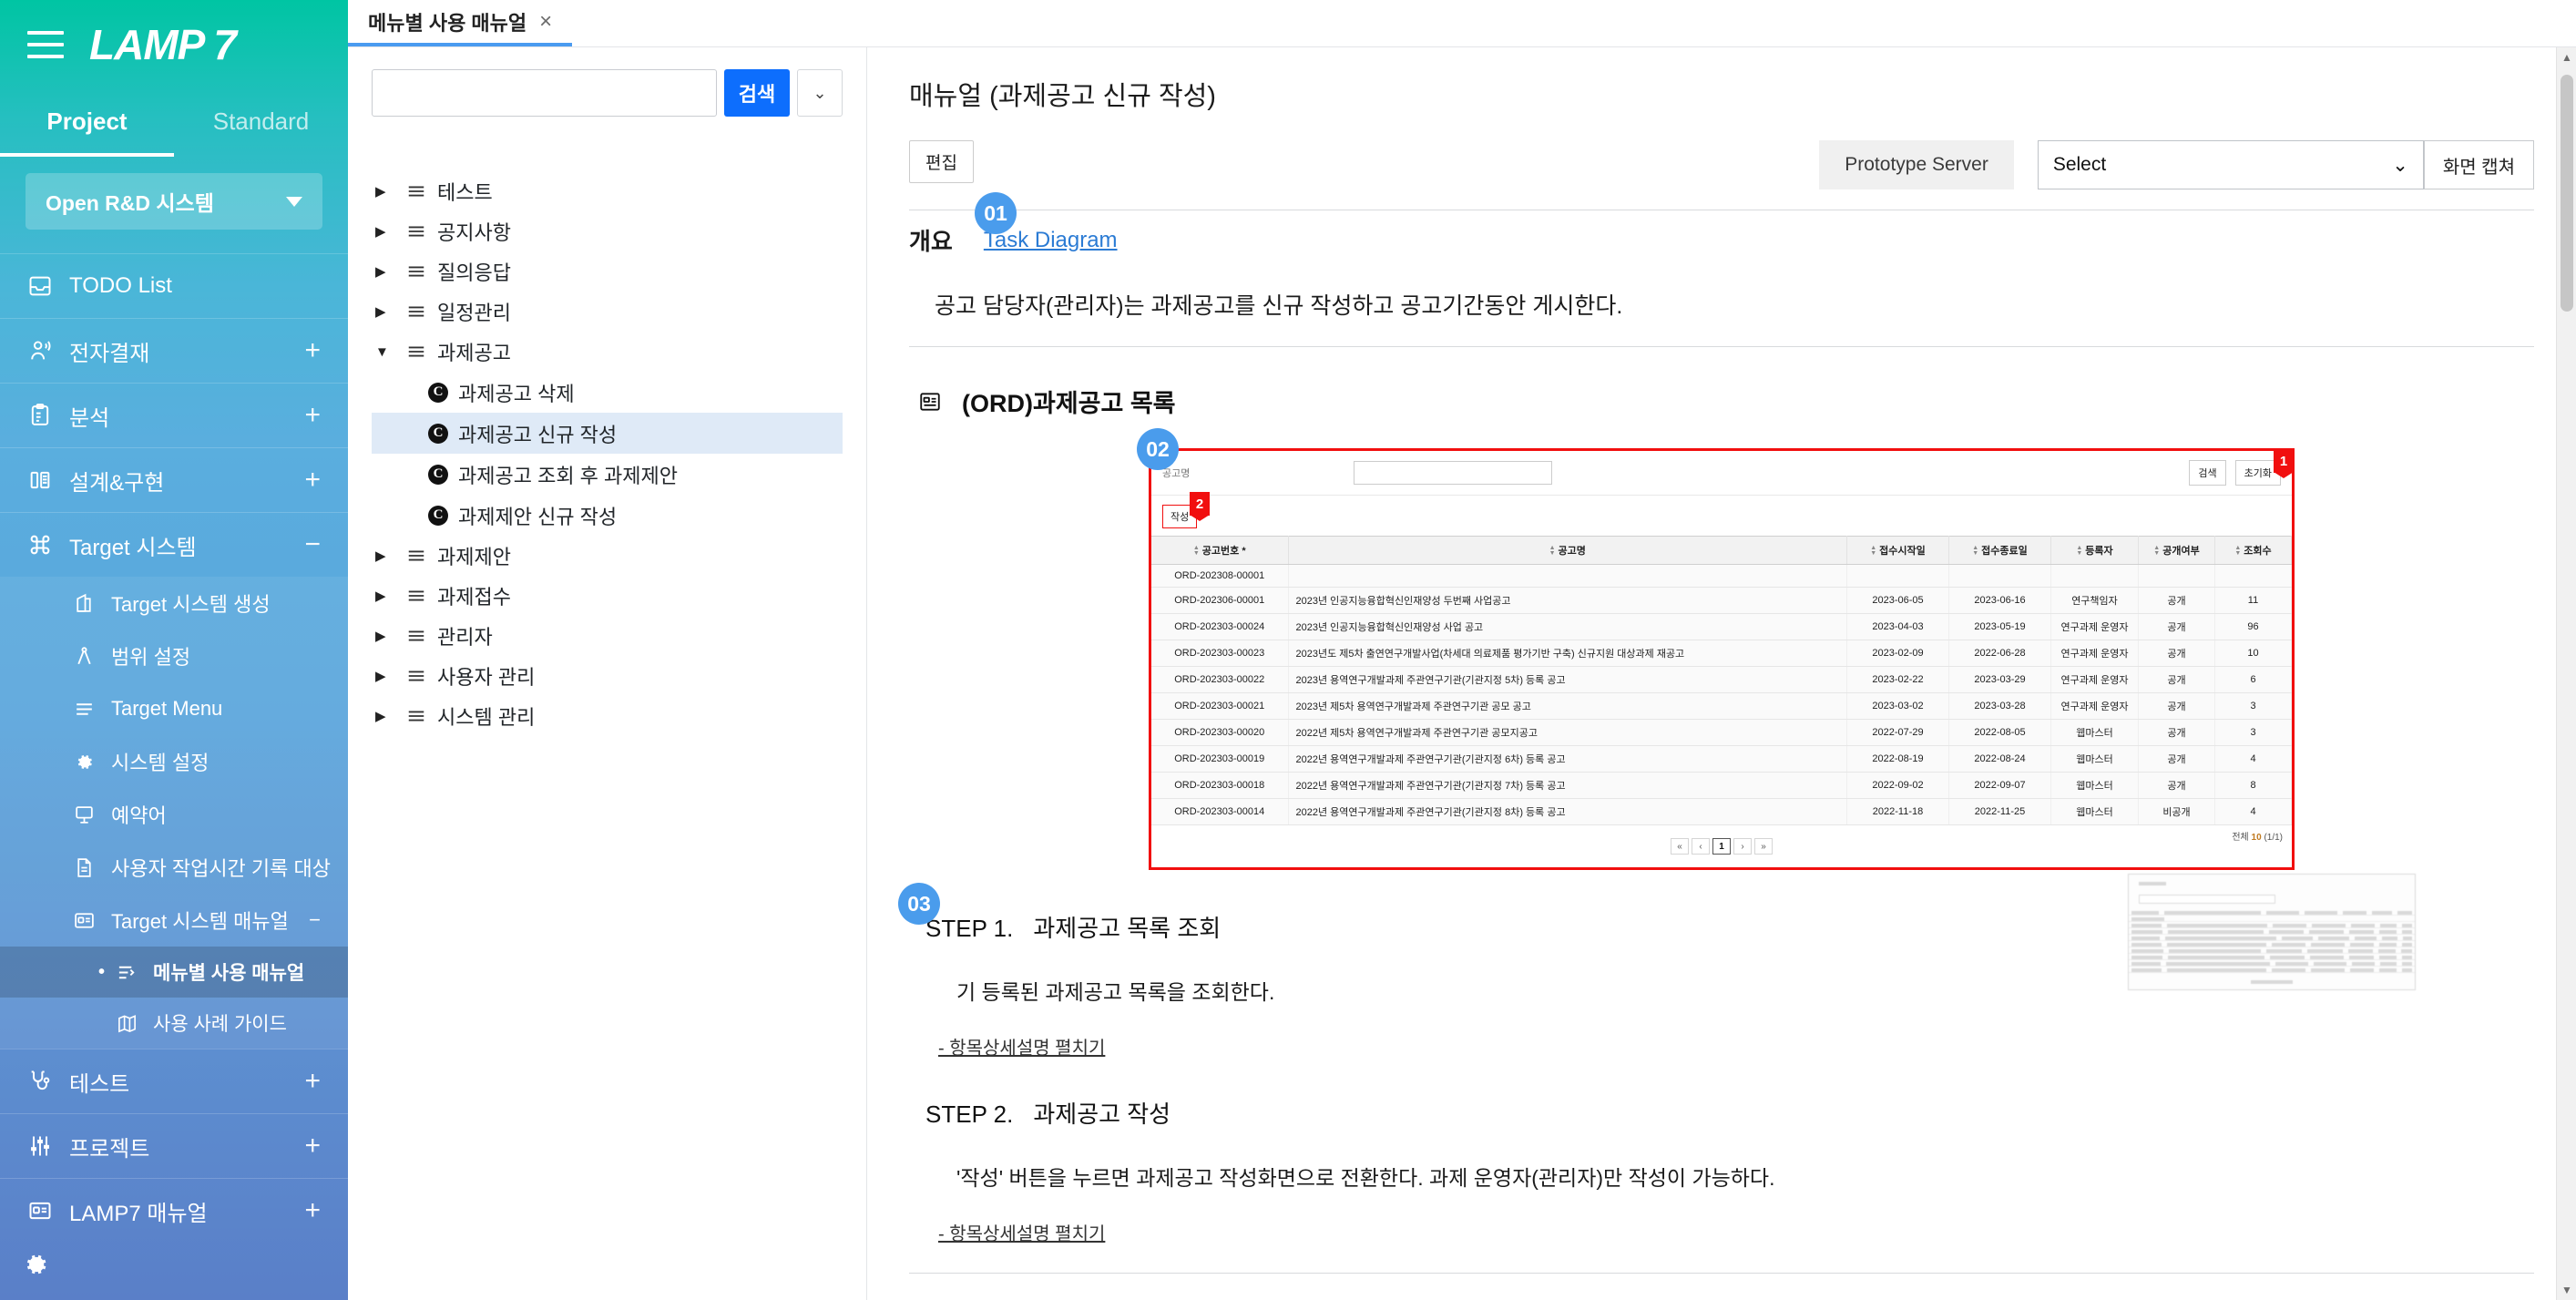 The image size is (2576, 1300). Describe the element at coordinates (608, 596) in the screenshot. I see `tree-node-receipt: ▶ 과제접수` at that location.